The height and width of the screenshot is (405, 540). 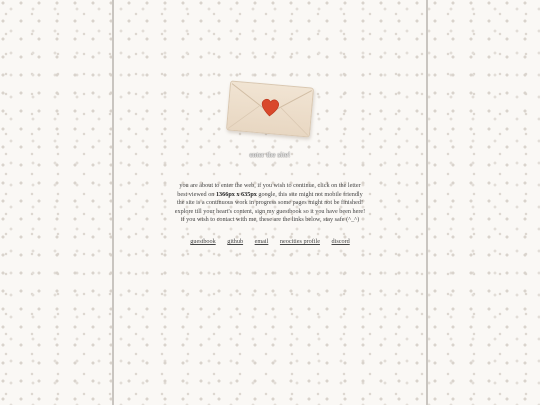 I want to click on heart-seal-icon, so click(x=270, y=107).